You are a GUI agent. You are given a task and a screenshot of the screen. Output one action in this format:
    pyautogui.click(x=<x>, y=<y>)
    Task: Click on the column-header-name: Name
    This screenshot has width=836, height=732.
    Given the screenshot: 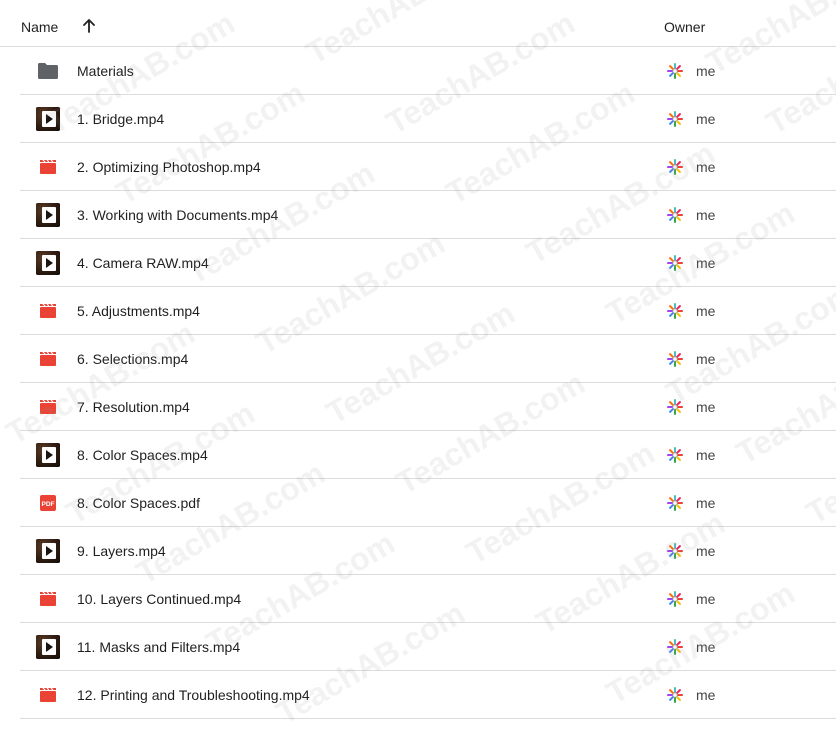 What is the action you would take?
    pyautogui.click(x=39, y=27)
    